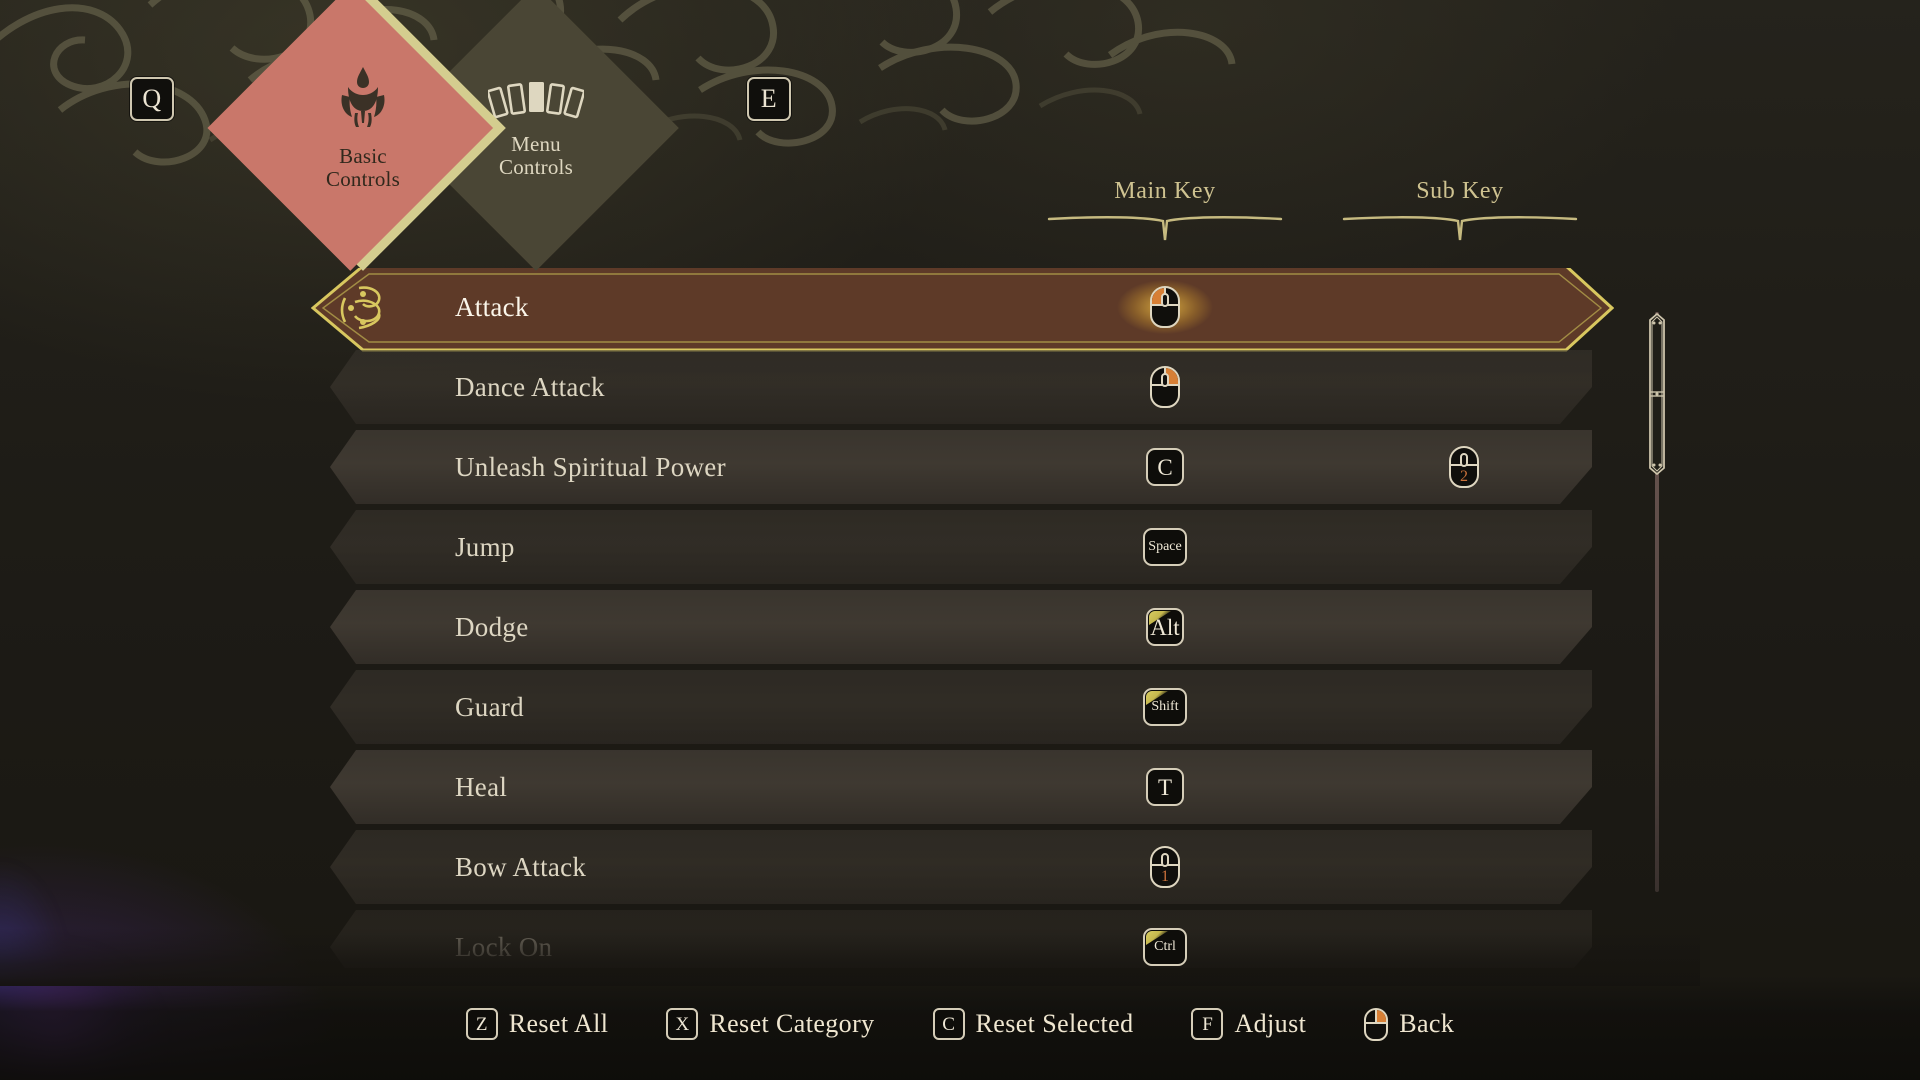 The width and height of the screenshot is (1920, 1080). I want to click on keycap: Space, so click(1165, 547).